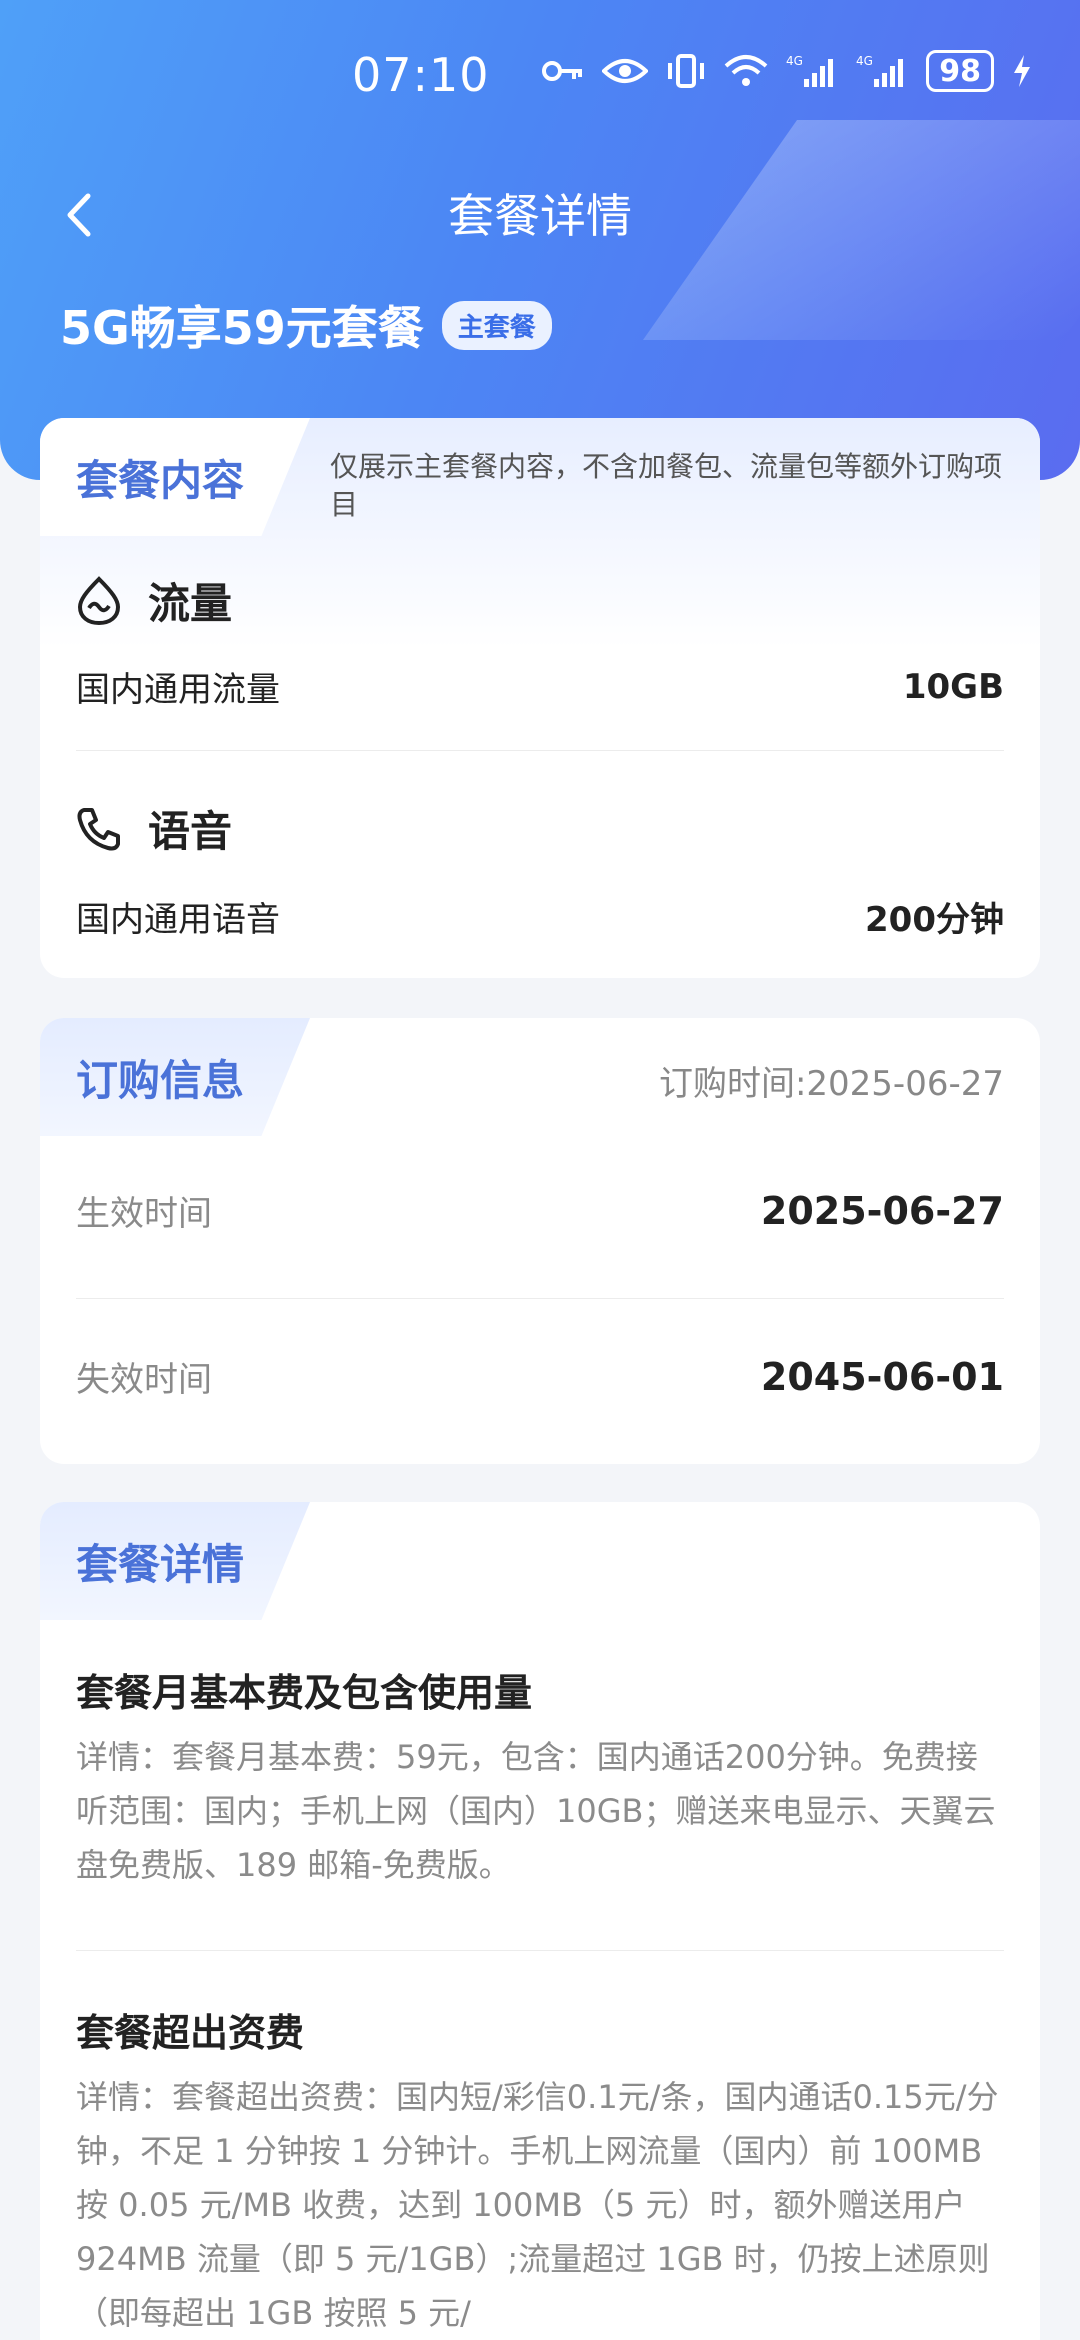  What do you see at coordinates (144, 1214) in the screenshot?
I see `effective-label: 生效时间` at bounding box center [144, 1214].